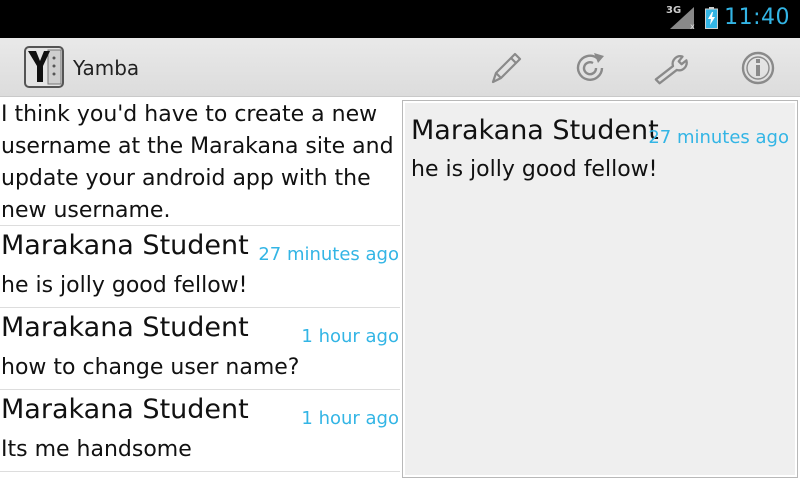  I want to click on info-button, so click(758, 68).